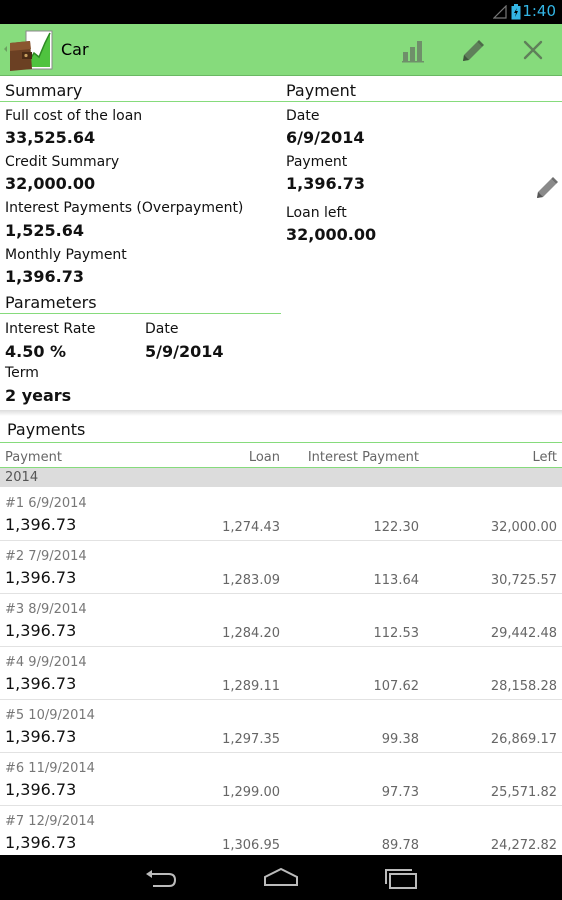  I want to click on payment-row-interest: 122.30, so click(396, 527).